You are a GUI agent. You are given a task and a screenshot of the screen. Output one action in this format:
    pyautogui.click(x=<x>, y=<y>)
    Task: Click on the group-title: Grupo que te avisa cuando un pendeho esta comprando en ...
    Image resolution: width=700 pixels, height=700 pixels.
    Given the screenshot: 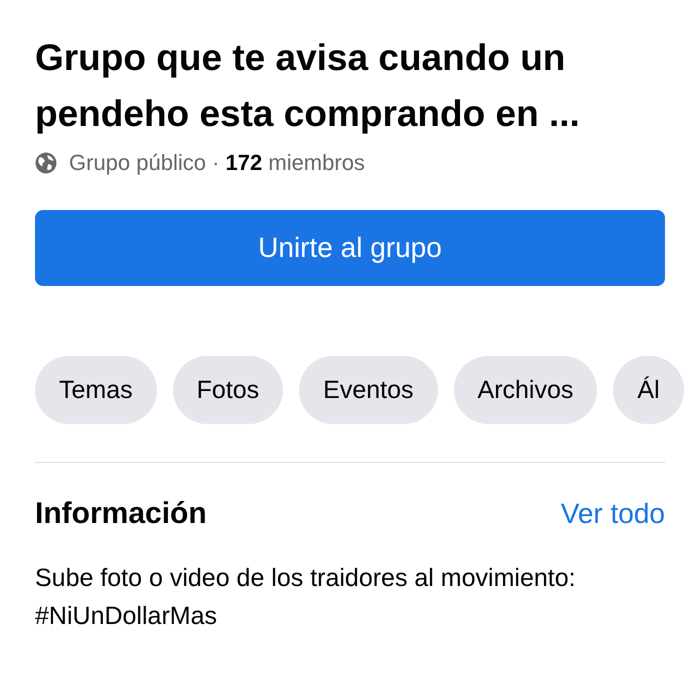 What is the action you would take?
    pyautogui.click(x=308, y=86)
    